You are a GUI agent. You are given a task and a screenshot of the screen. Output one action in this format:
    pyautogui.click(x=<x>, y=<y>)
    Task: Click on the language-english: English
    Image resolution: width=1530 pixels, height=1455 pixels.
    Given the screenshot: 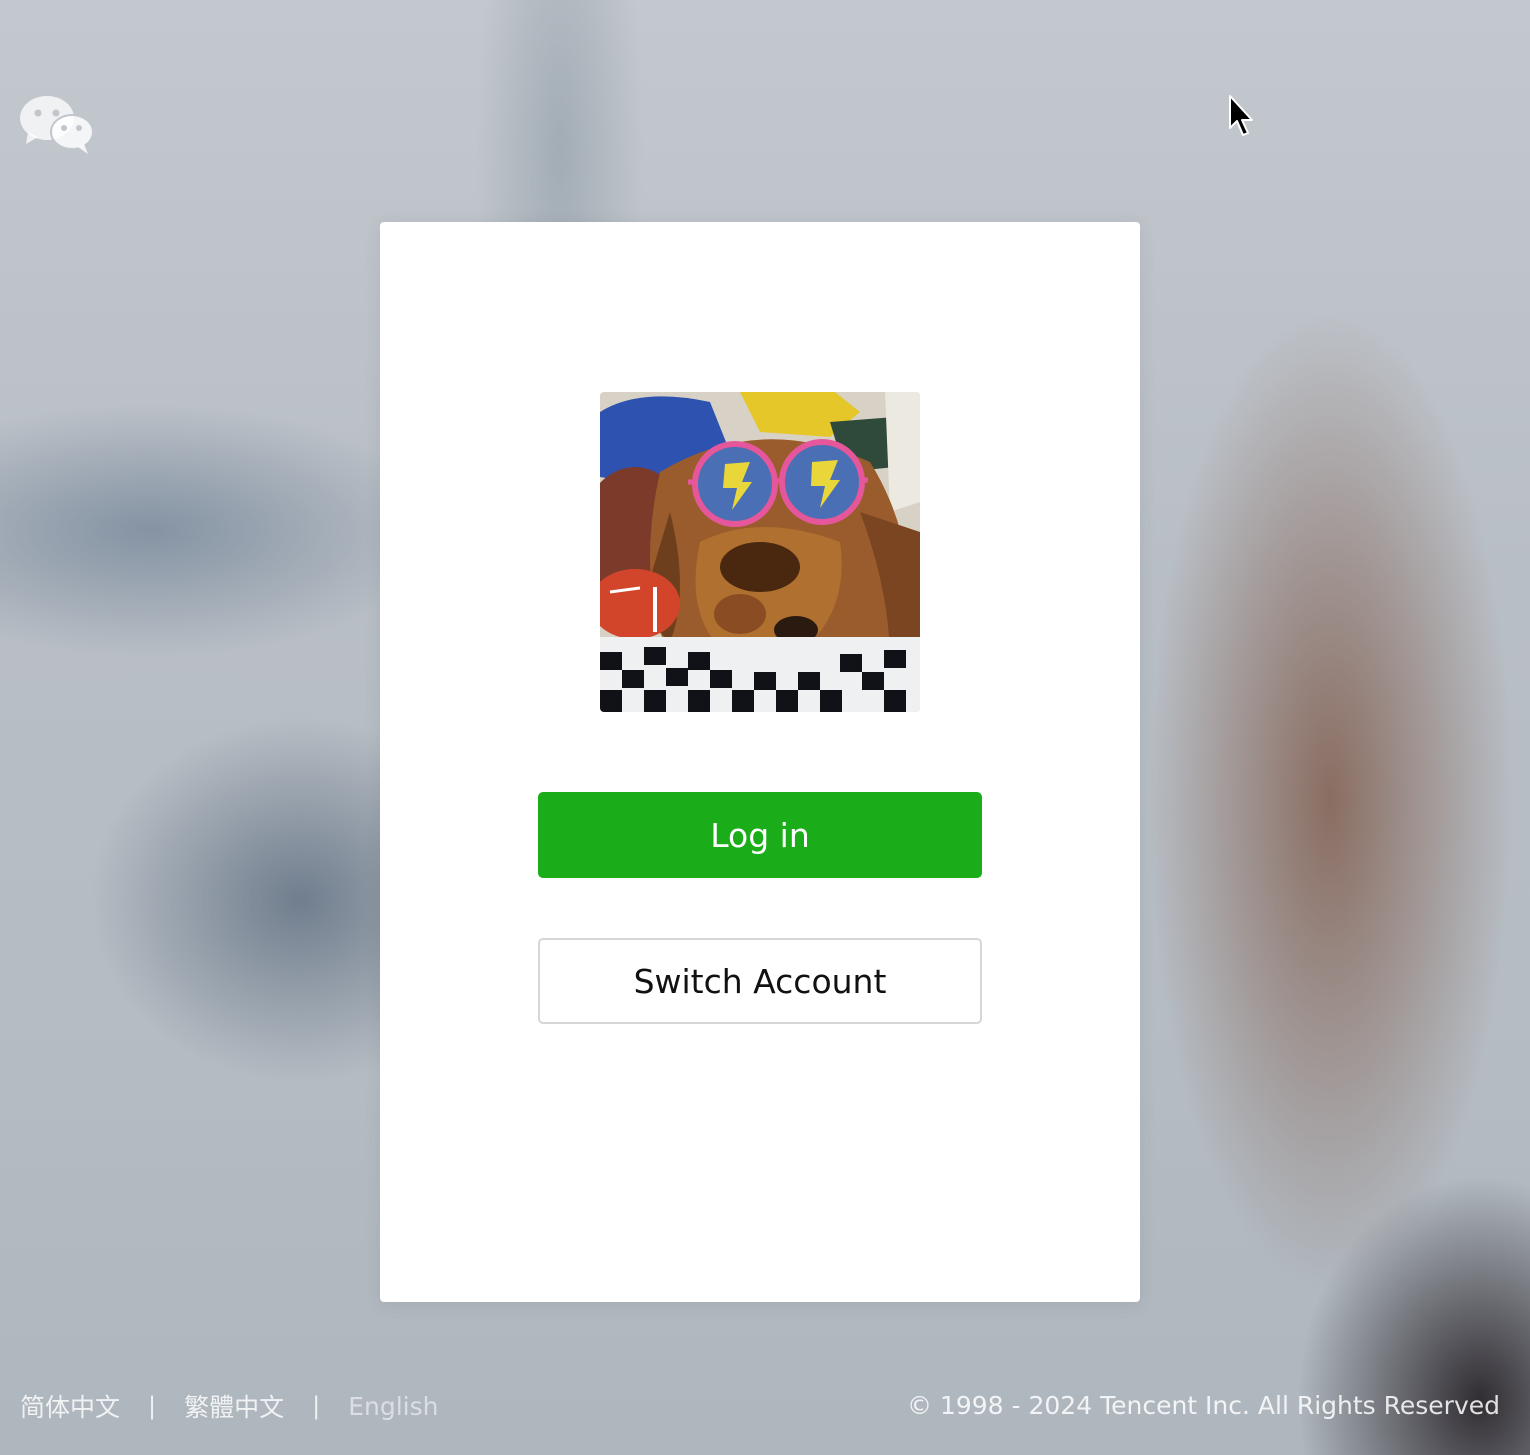 What is the action you would take?
    pyautogui.click(x=393, y=1406)
    